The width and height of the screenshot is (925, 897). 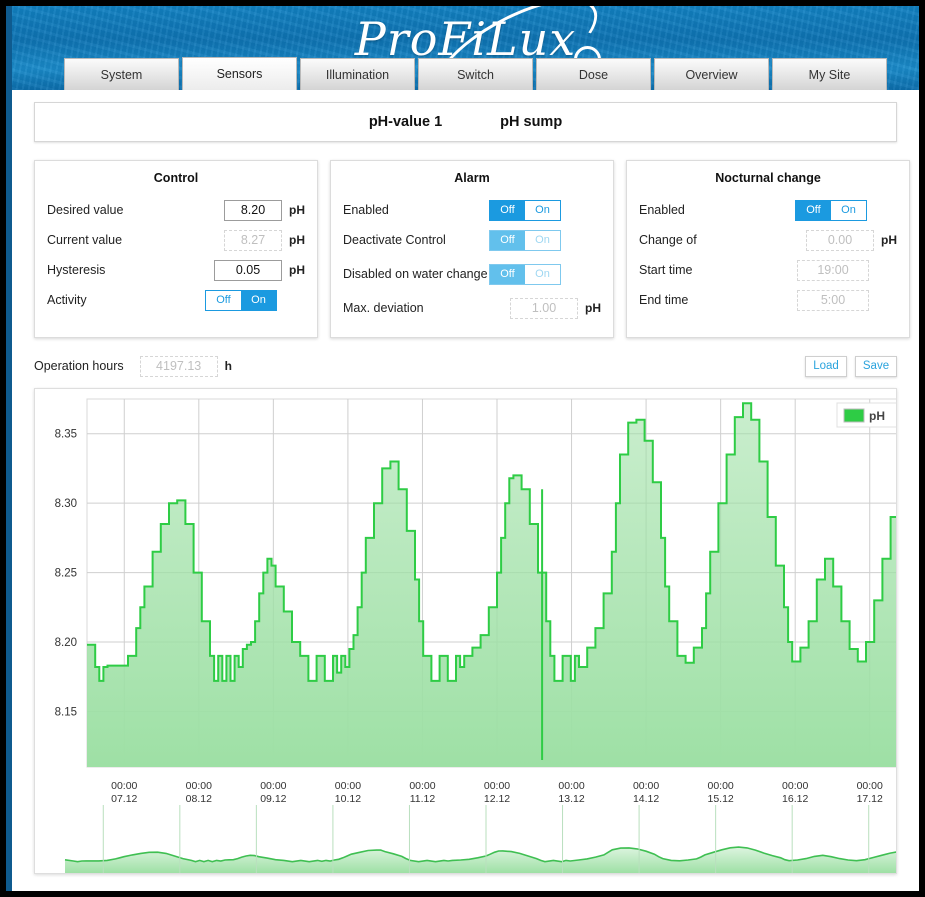 I want to click on max-deviation-input: 1.00, so click(x=544, y=308).